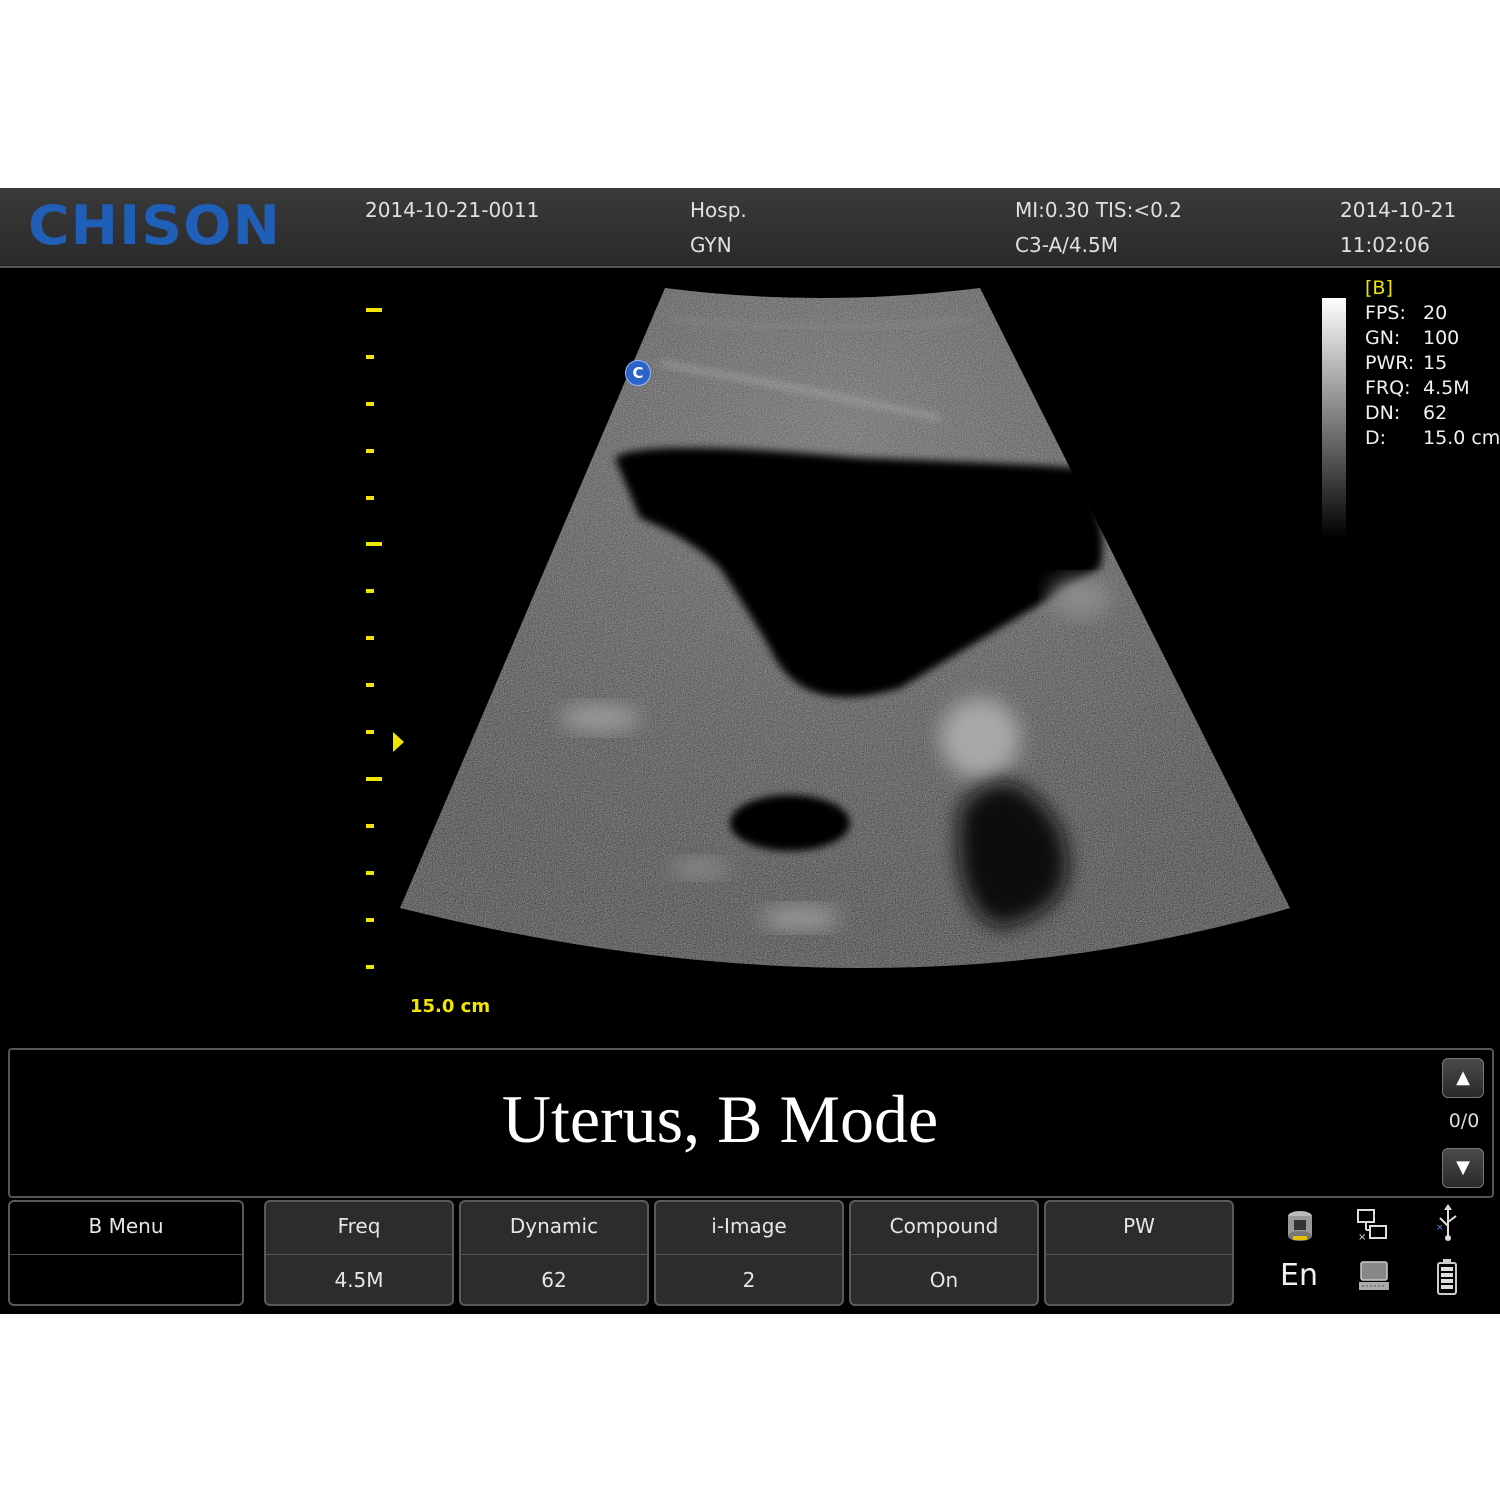 The width and height of the screenshot is (1500, 1500). Describe the element at coordinates (554, 1253) in the screenshot. I see `dynamic-softkey: Dynamic 62` at that location.